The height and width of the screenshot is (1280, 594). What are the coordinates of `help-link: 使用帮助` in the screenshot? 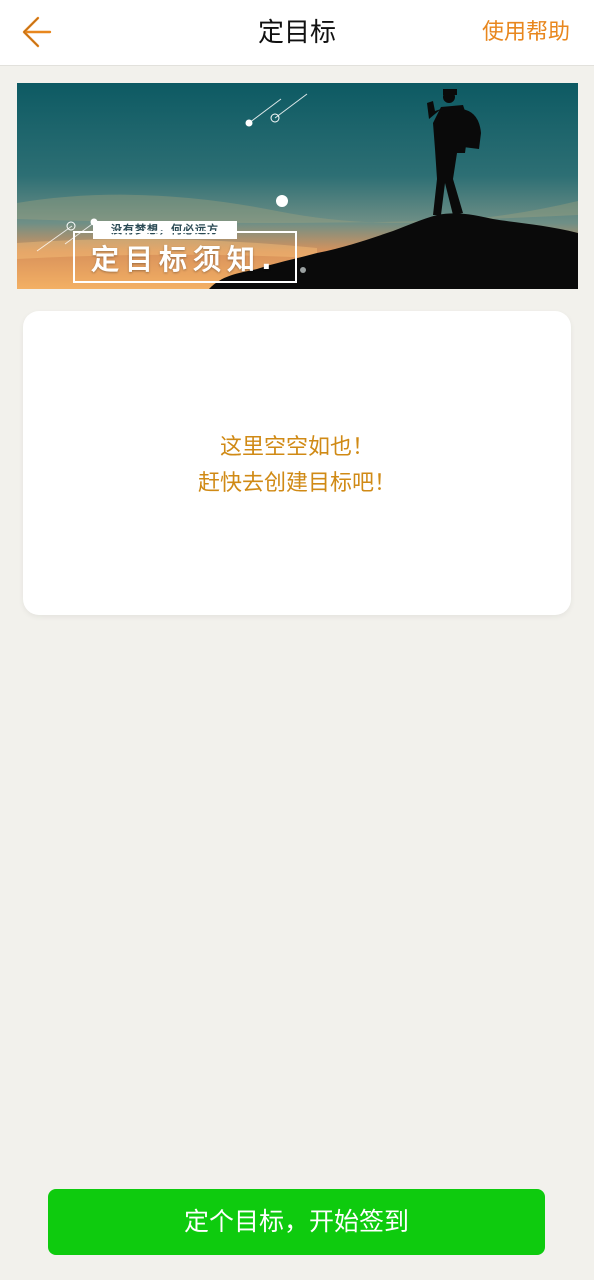 It's located at (526, 33).